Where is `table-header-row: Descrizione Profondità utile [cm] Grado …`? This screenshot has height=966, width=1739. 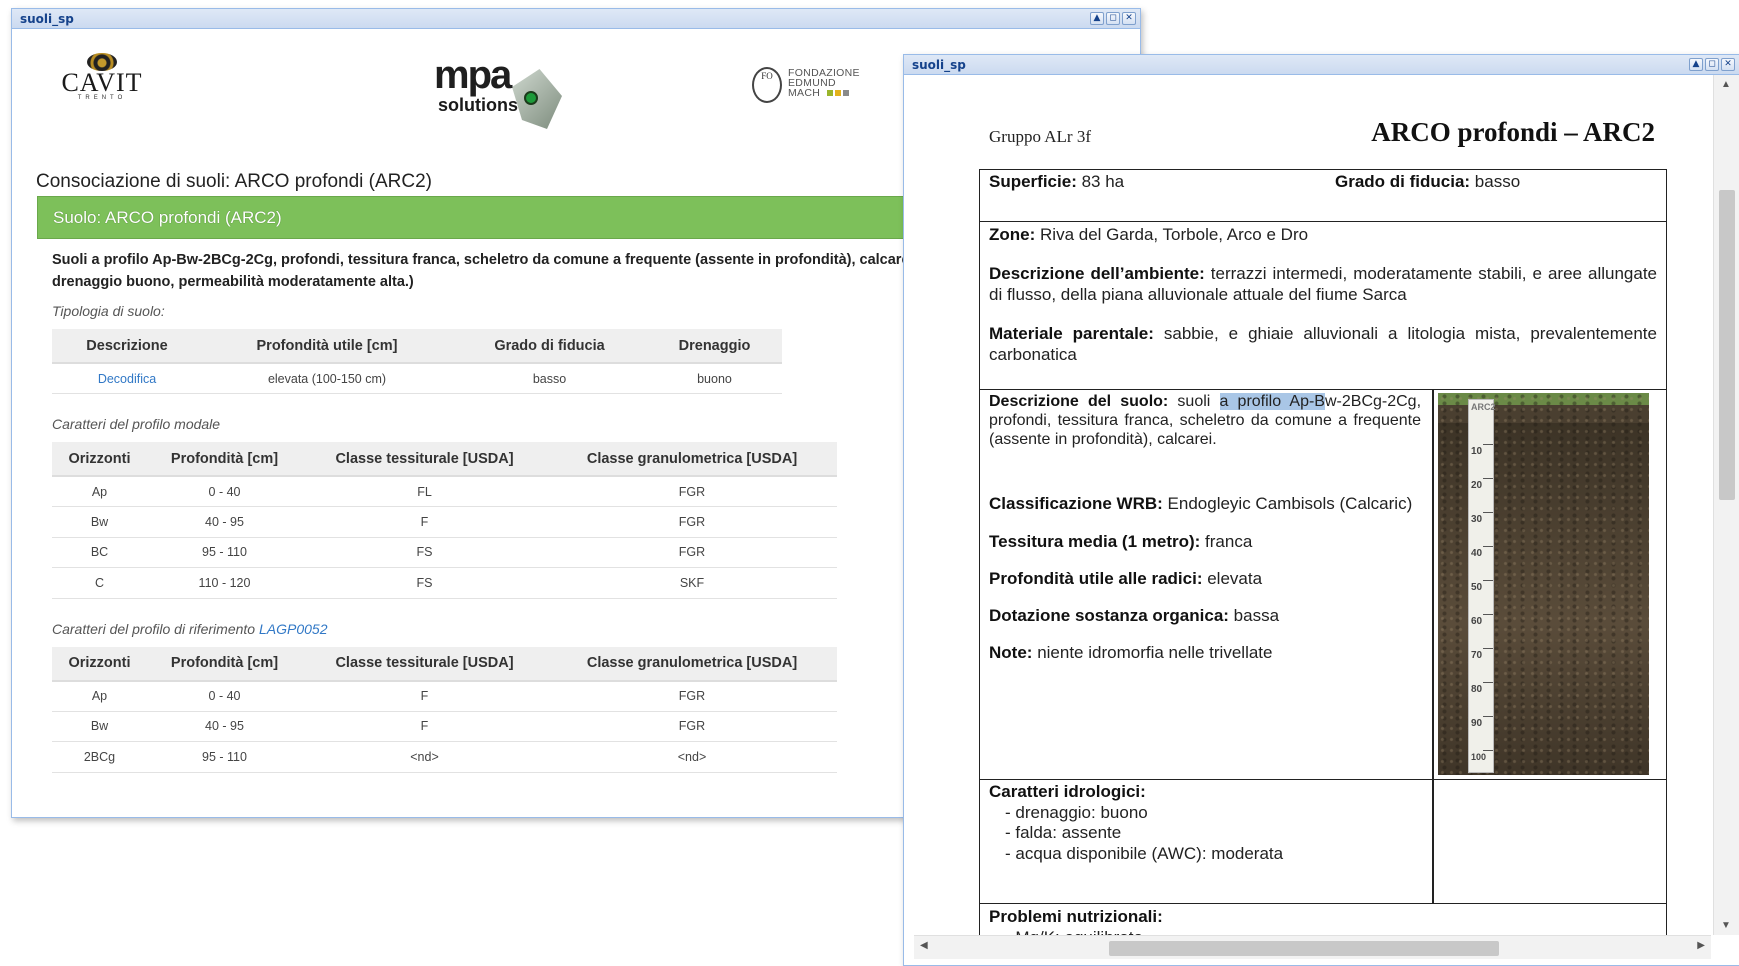
table-header-row: Descrizione Profondità utile [cm] Grado … is located at coordinates (417, 346).